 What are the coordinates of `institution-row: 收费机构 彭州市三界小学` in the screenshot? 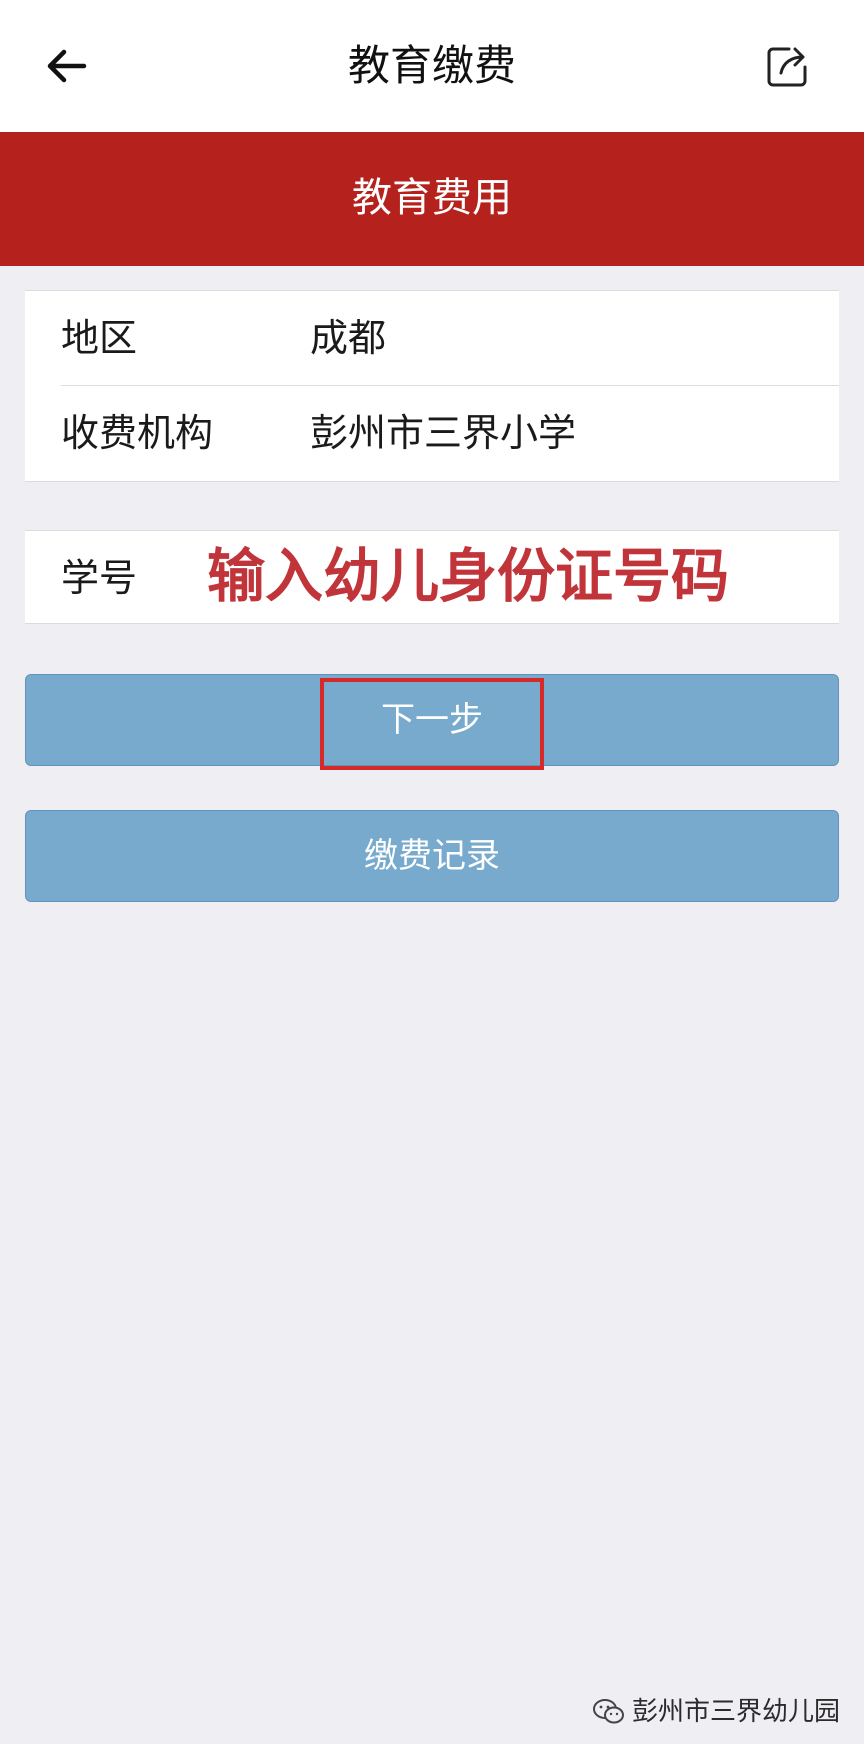 It's located at (432, 433).